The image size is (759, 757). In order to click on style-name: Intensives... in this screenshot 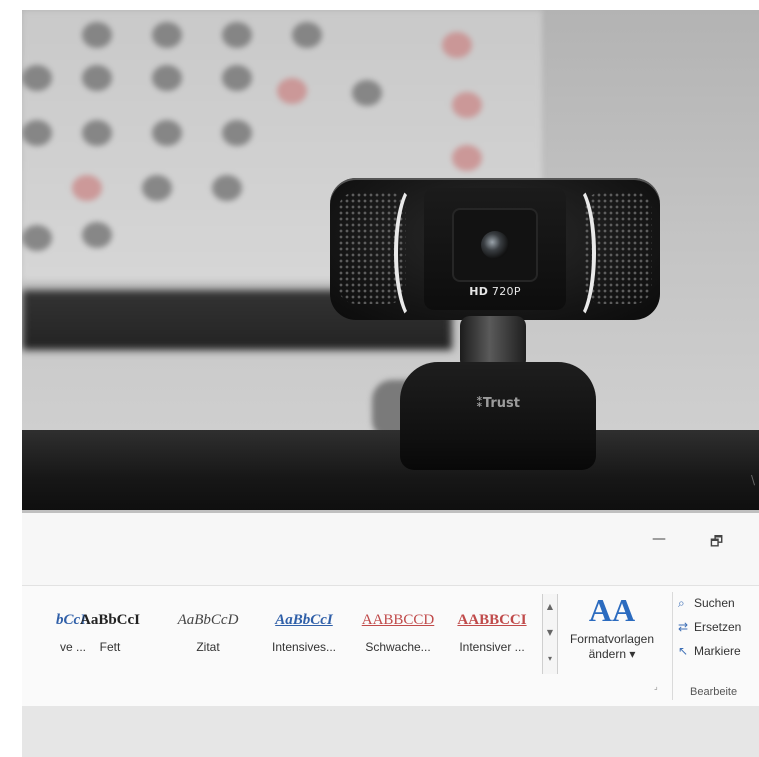, I will do `click(304, 647)`.